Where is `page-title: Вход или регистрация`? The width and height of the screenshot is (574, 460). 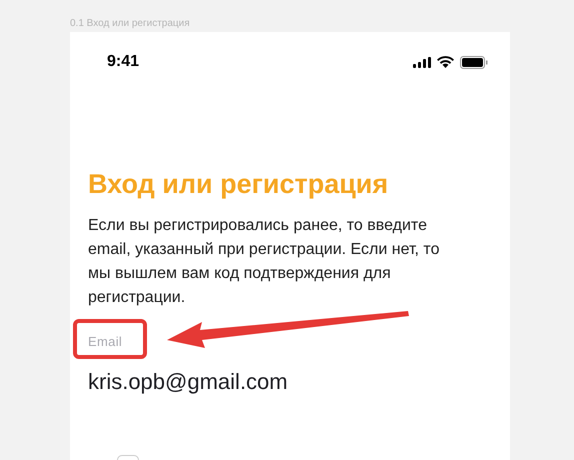 page-title: Вход или регистрация is located at coordinates (239, 184).